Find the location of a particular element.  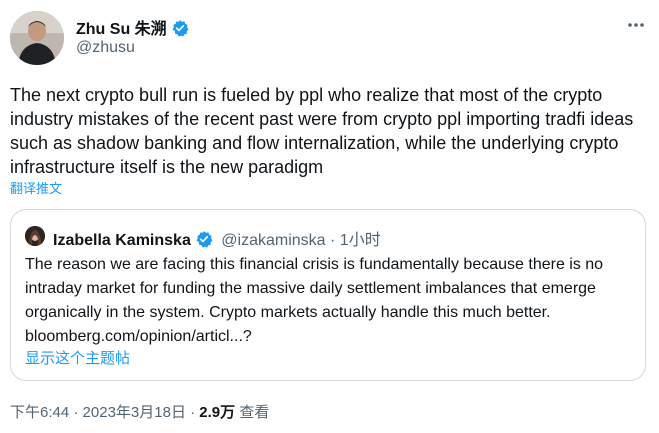

quoted-tweet-time: 1小时 is located at coordinates (360, 240).